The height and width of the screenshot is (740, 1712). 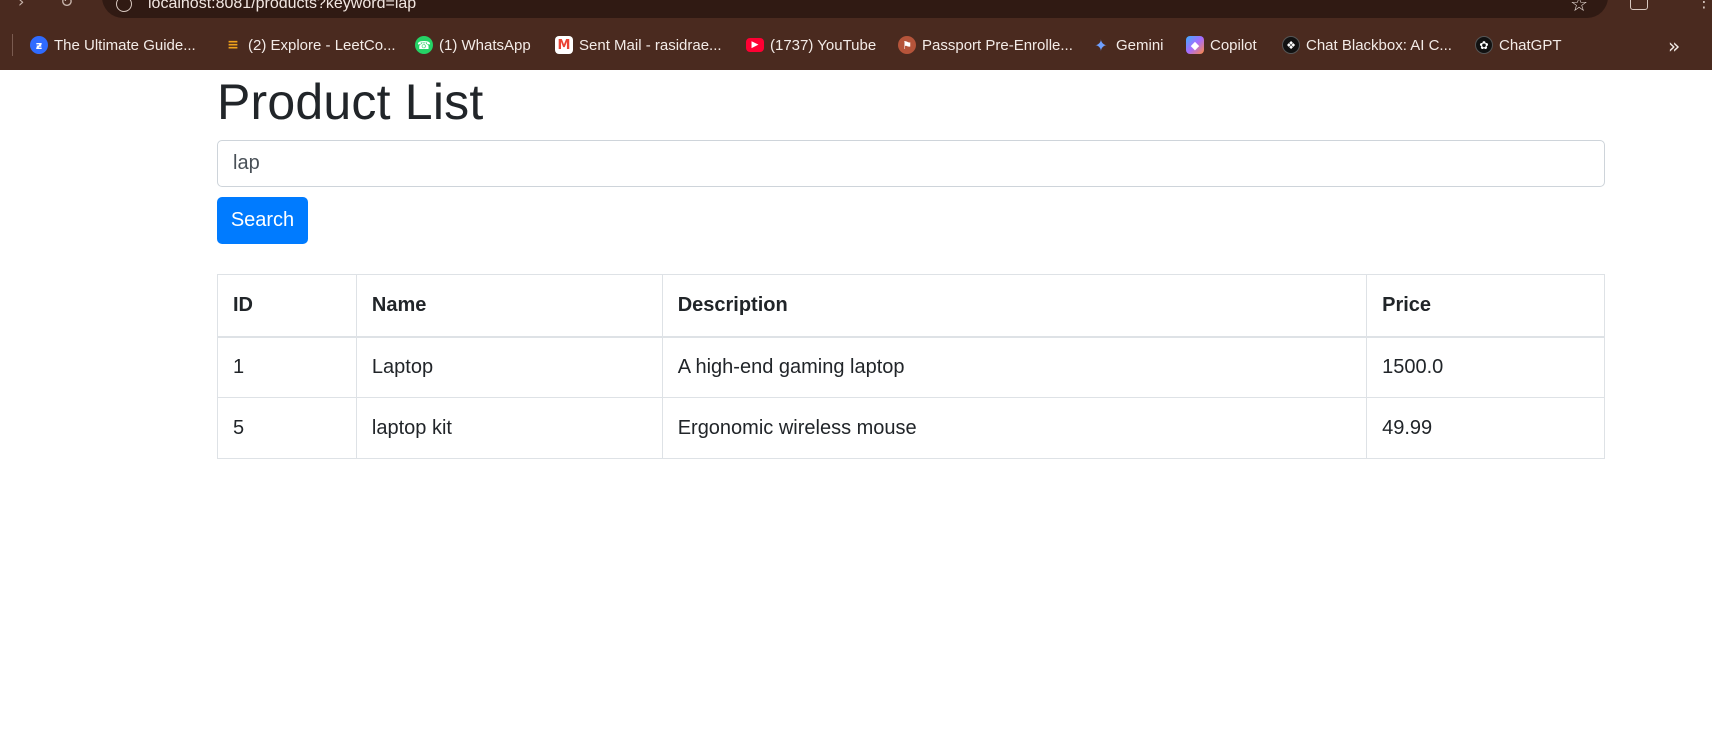 What do you see at coordinates (1140, 45) in the screenshot?
I see `bookmark-label: Gemini` at bounding box center [1140, 45].